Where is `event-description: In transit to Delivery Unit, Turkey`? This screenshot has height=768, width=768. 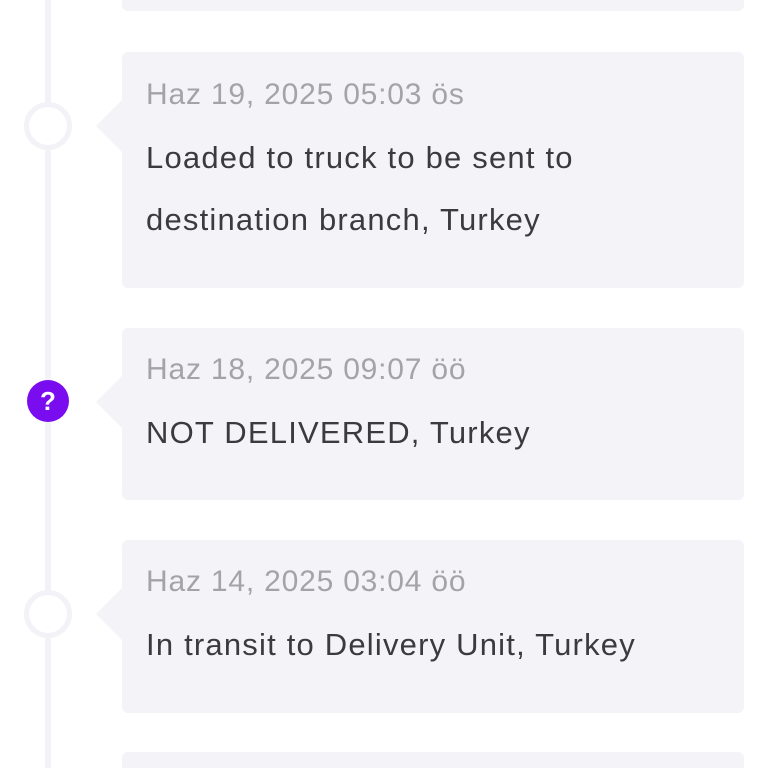 event-description: In transit to Delivery Unit, Turkey is located at coordinates (391, 644).